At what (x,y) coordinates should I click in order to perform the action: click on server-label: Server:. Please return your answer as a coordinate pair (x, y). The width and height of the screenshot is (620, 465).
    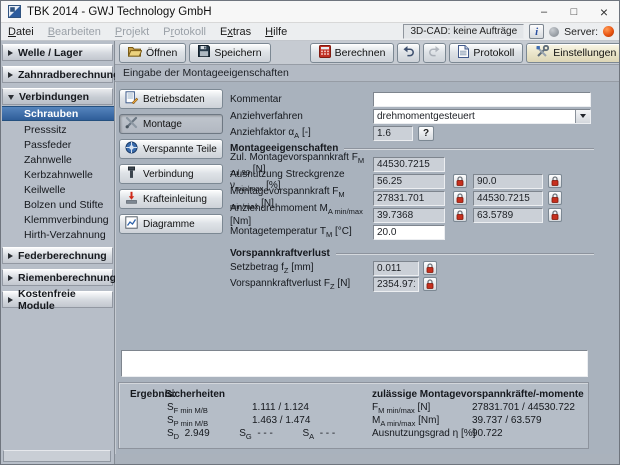
    Looking at the image, I should click on (581, 31).